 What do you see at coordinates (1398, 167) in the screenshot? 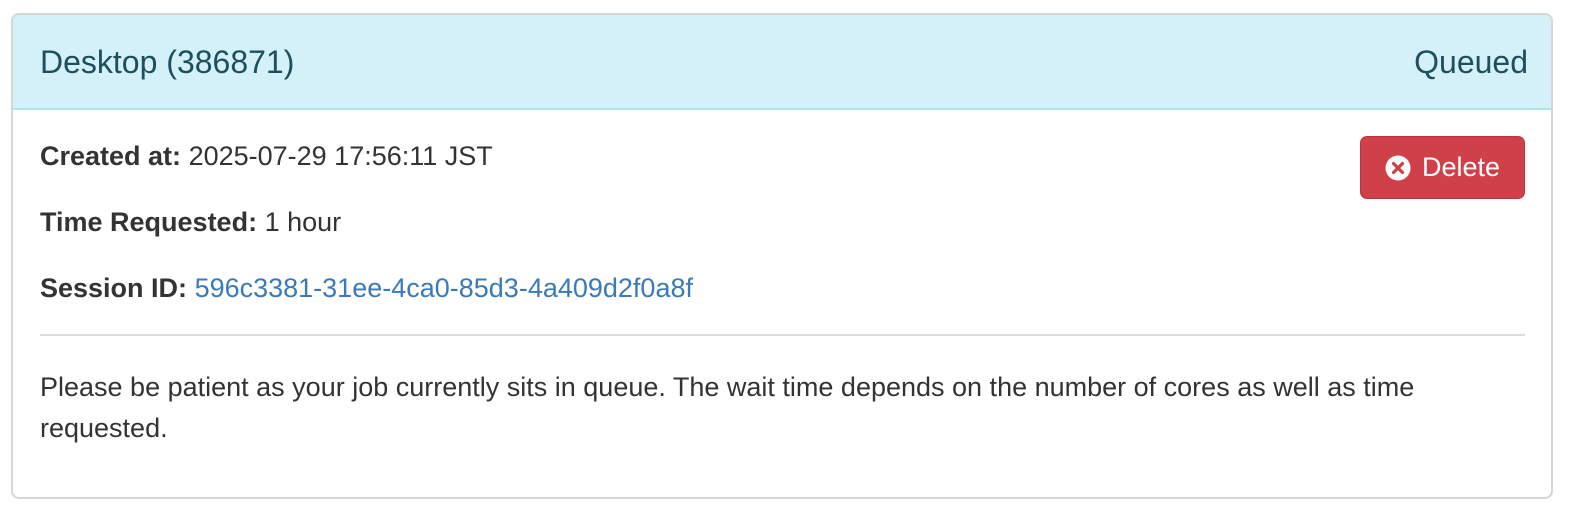
I see `times-circle-icon` at bounding box center [1398, 167].